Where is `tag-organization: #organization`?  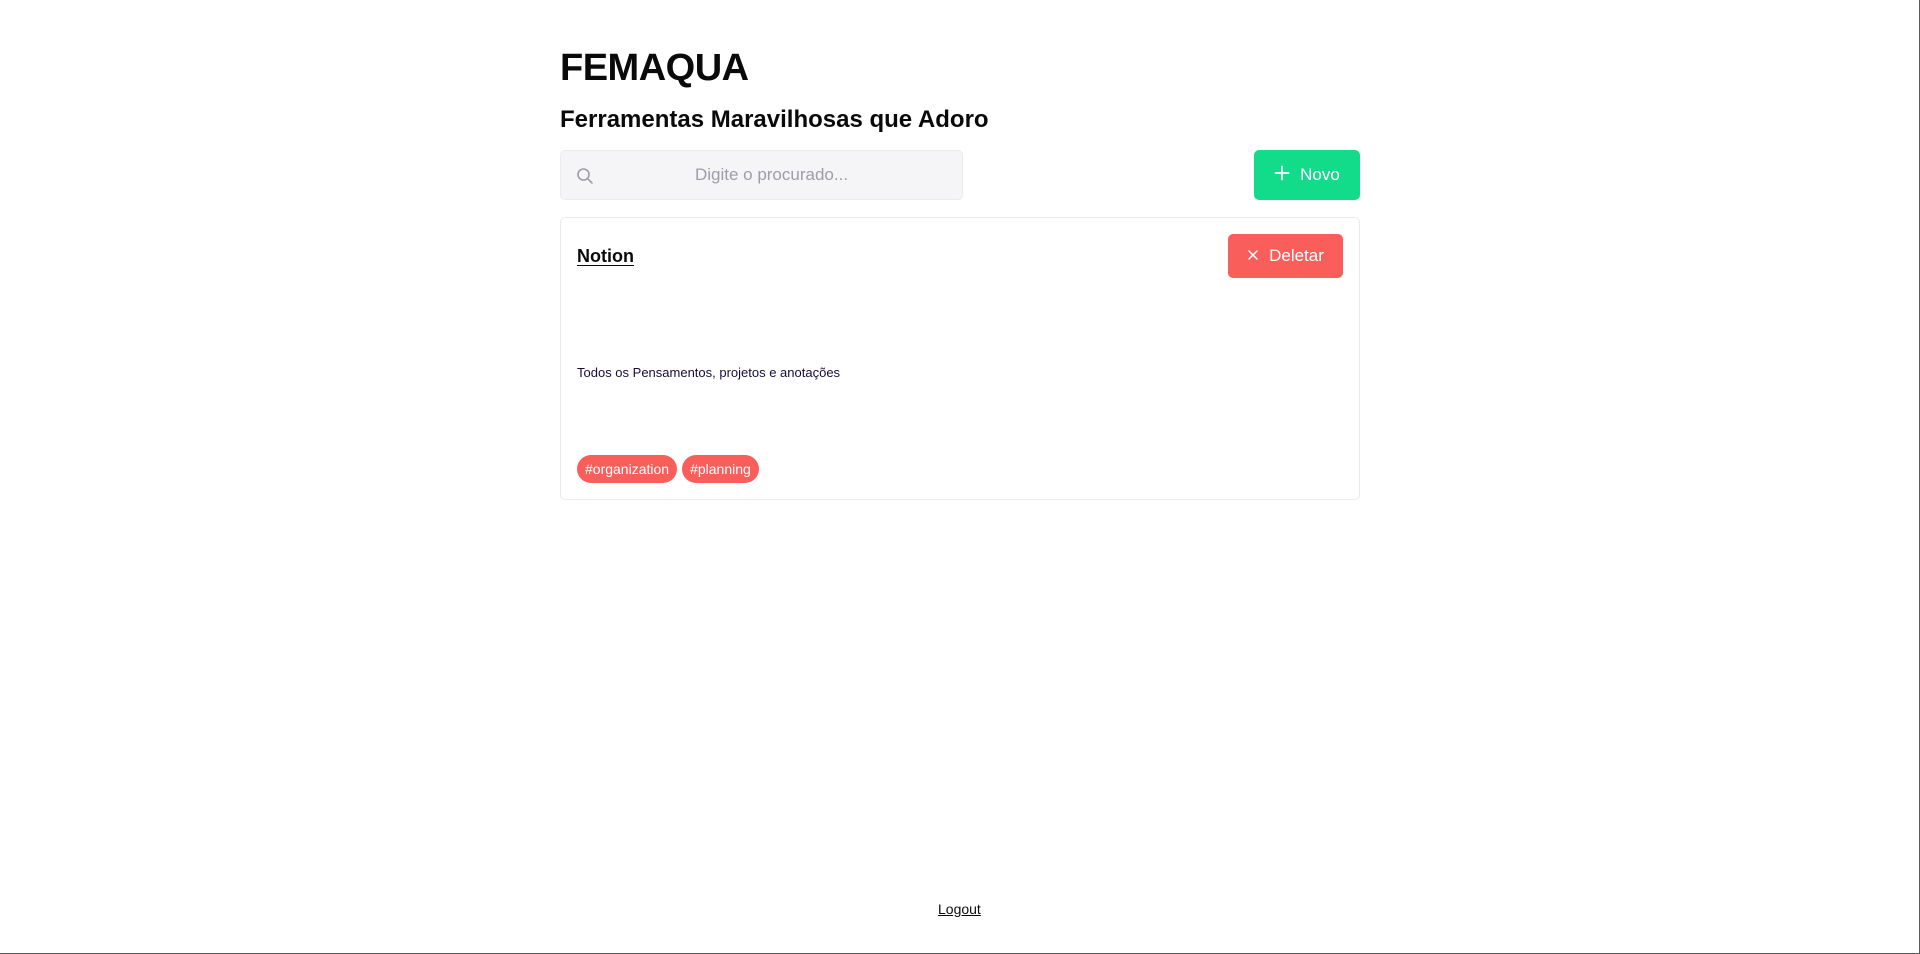 tag-organization: #organization is located at coordinates (627, 469).